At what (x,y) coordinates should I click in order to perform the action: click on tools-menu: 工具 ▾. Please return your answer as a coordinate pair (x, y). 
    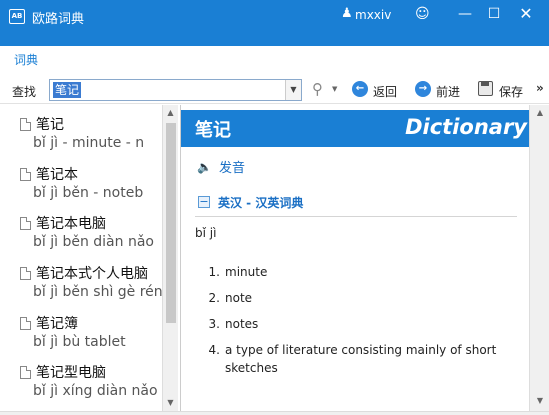
    Looking at the image, I should click on (523, 59).